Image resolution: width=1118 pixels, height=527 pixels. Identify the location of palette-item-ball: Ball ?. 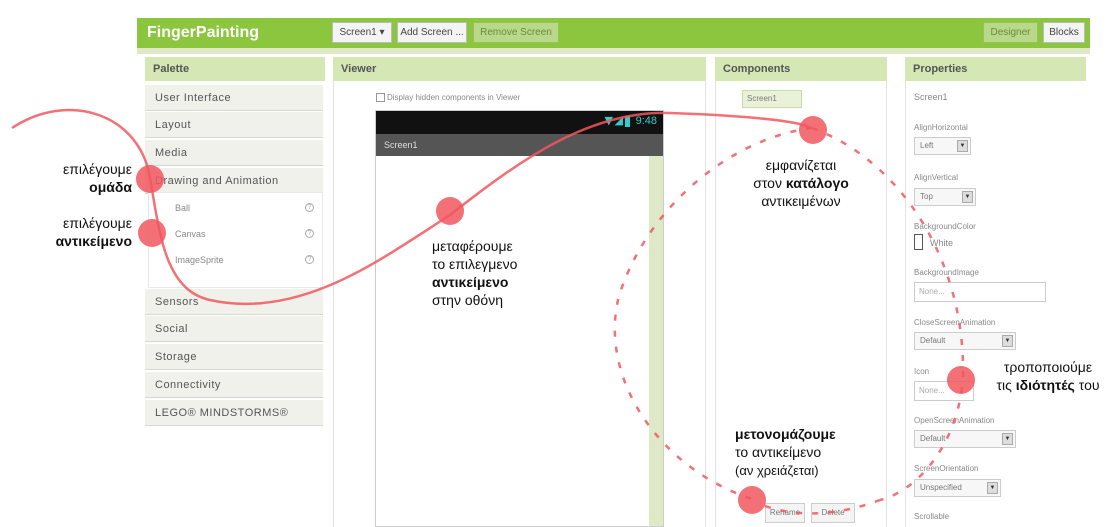
(235, 208).